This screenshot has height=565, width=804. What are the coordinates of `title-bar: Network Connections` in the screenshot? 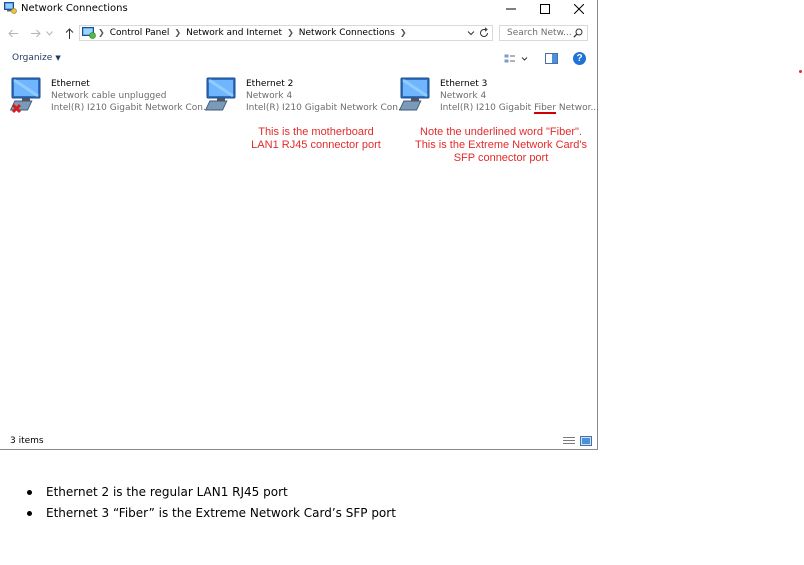 It's located at (298, 9).